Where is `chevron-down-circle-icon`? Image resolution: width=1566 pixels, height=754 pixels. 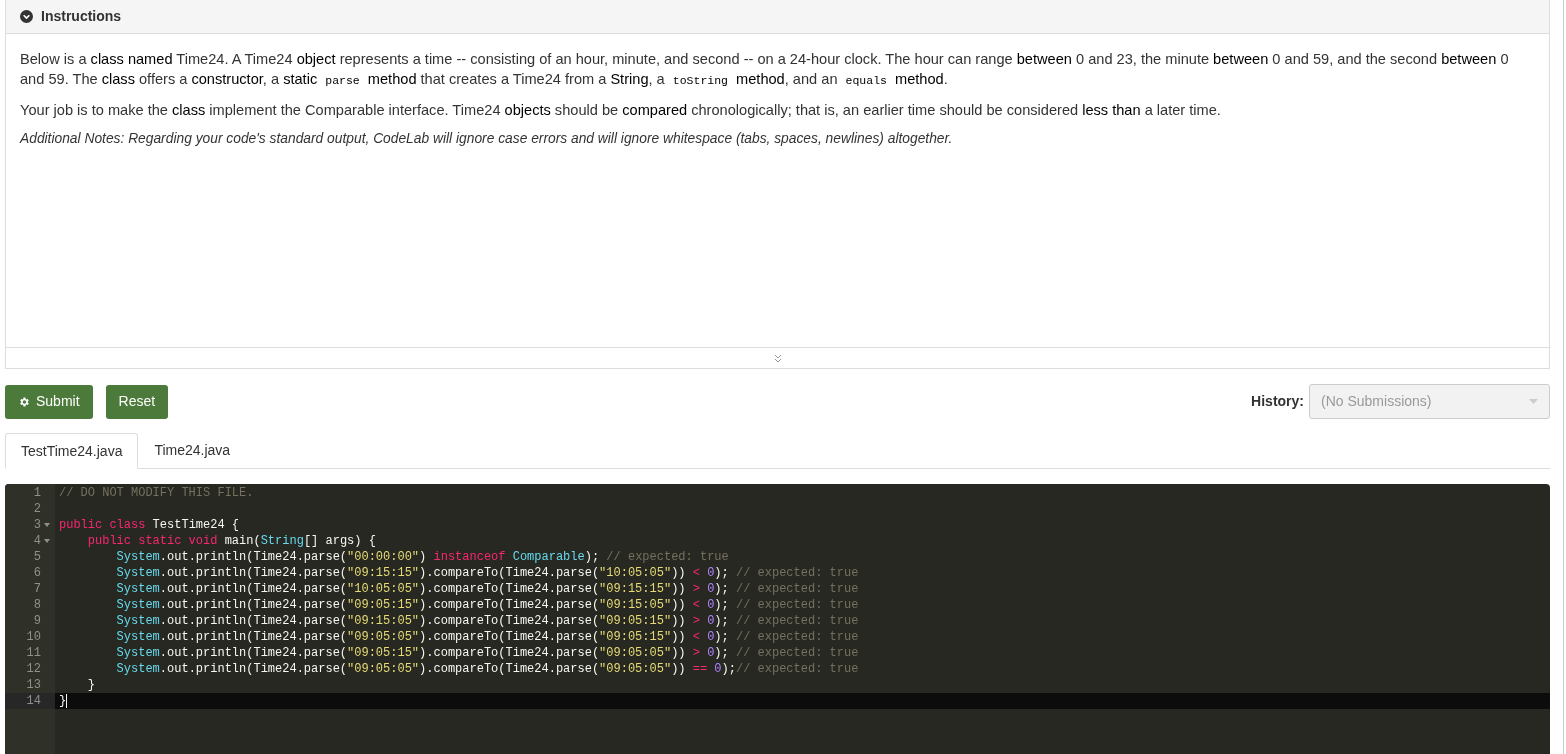 chevron-down-circle-icon is located at coordinates (26, 16).